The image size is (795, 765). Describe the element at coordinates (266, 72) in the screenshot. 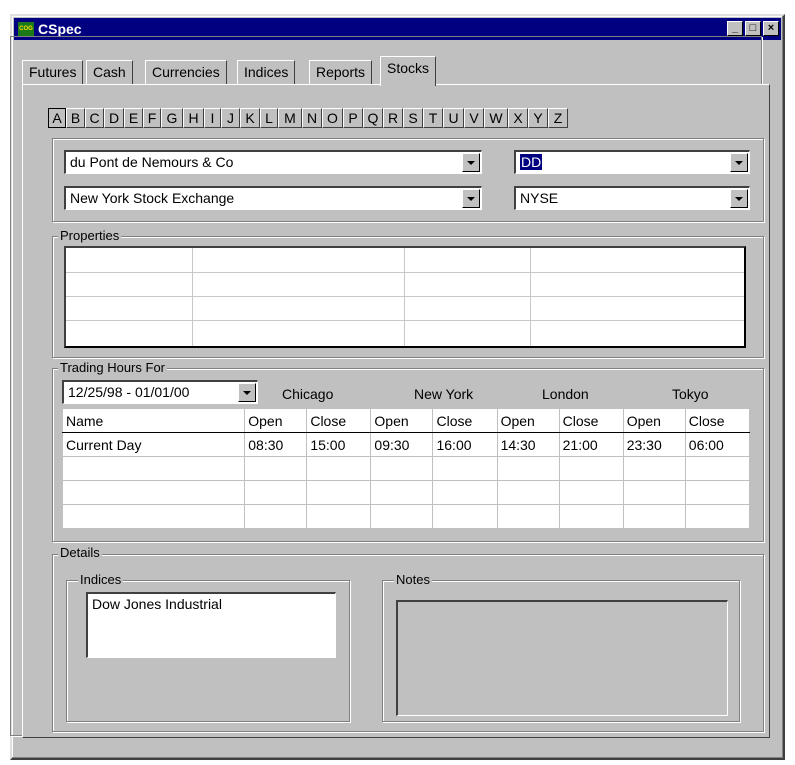

I see `tab-indices: Indices` at that location.